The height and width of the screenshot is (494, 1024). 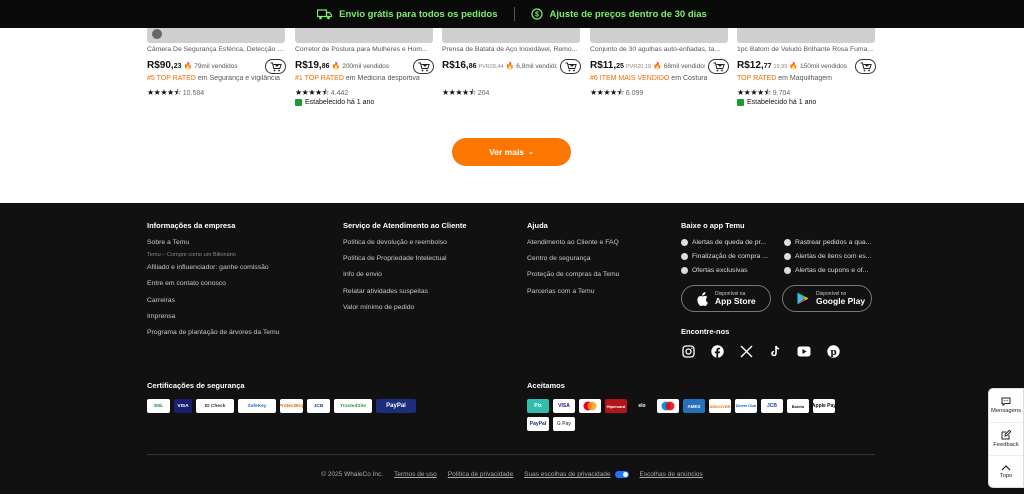 What do you see at coordinates (717, 351) in the screenshot?
I see `facebook-icon` at bounding box center [717, 351].